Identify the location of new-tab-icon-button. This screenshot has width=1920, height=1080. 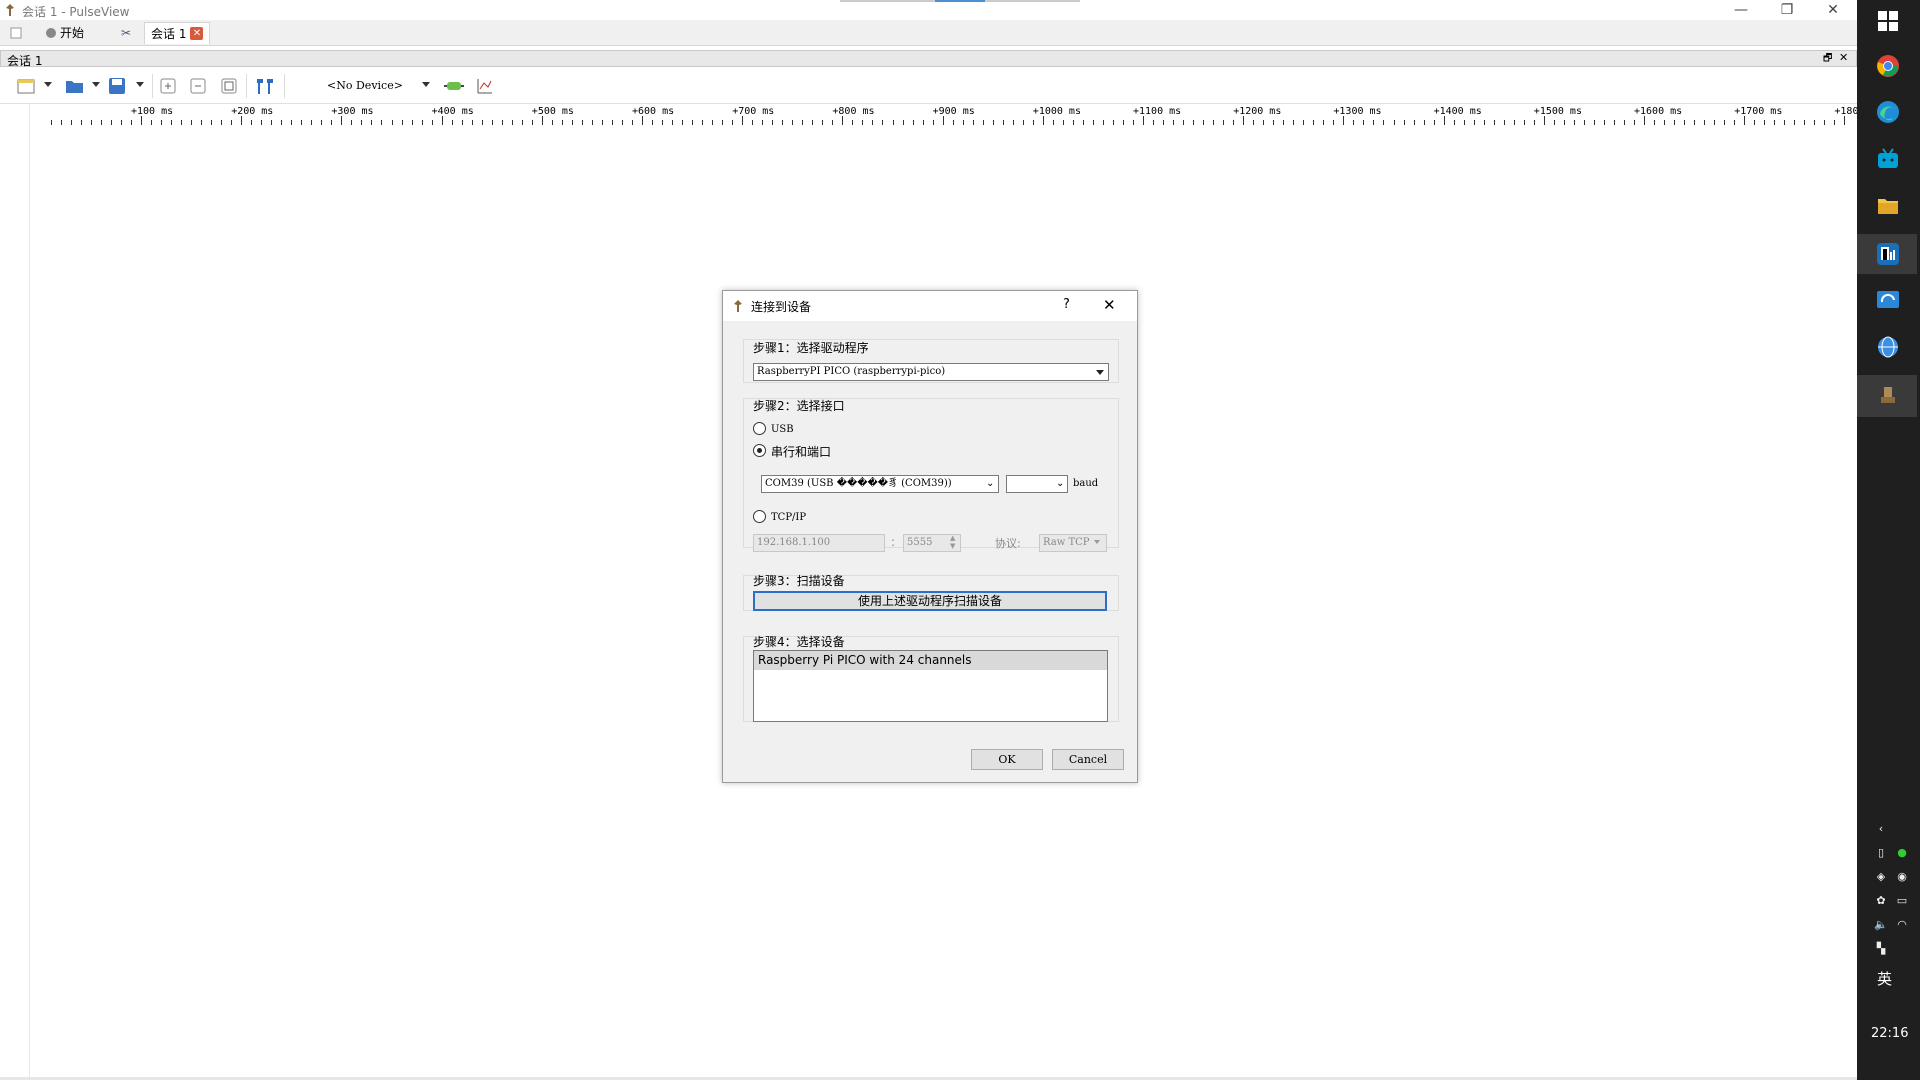
(16, 33).